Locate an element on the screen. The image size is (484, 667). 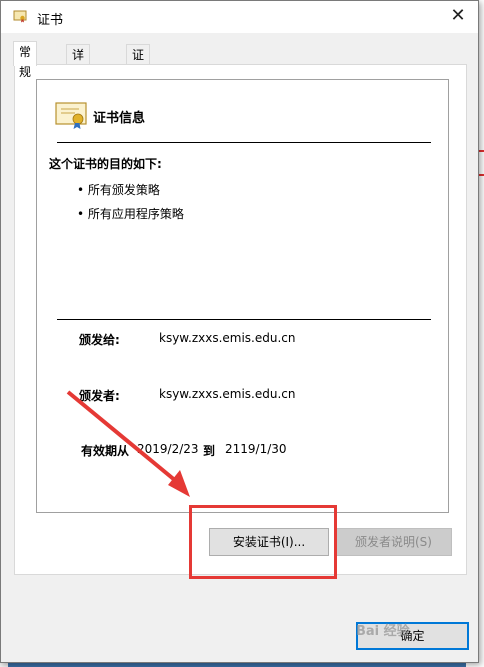
tab-general: 常规 is located at coordinates (25, 60).